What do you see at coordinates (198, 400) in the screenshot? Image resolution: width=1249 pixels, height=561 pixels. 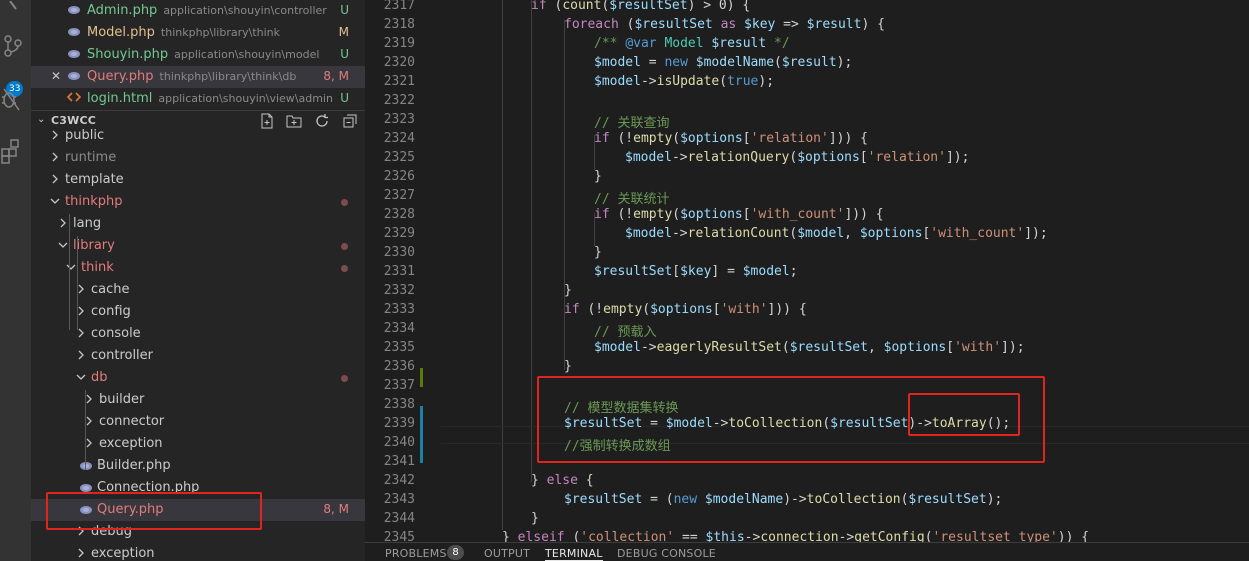 I see `folder-item: builder` at bounding box center [198, 400].